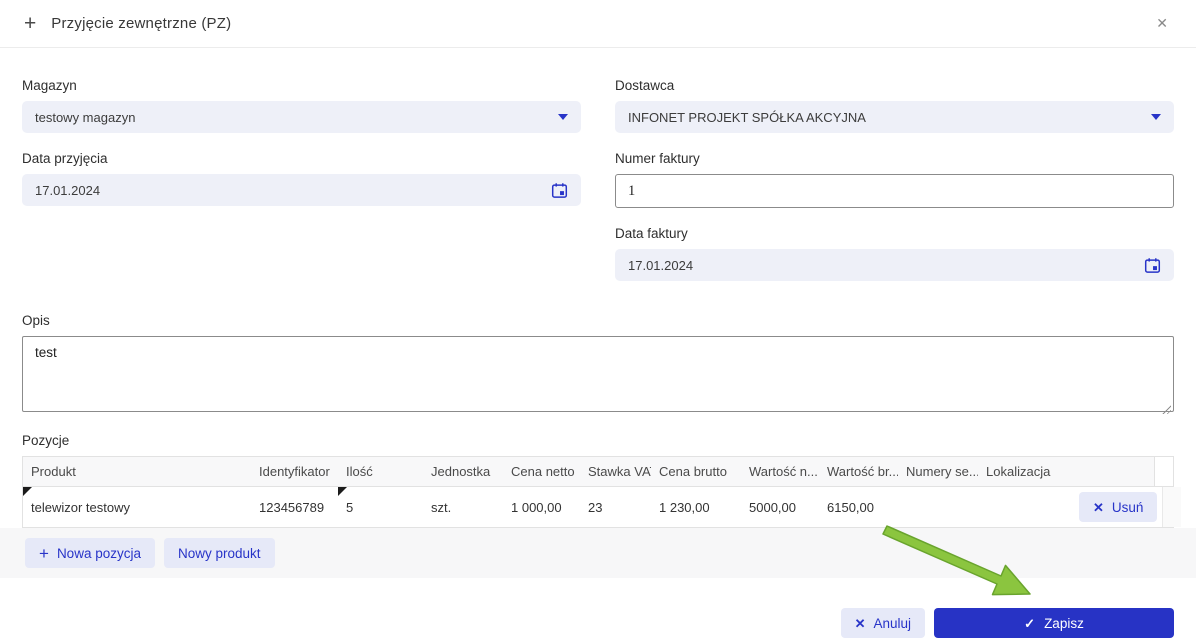 This screenshot has height=638, width=1196. I want to click on data-faktury-value: 17.01.2024, so click(661, 265).